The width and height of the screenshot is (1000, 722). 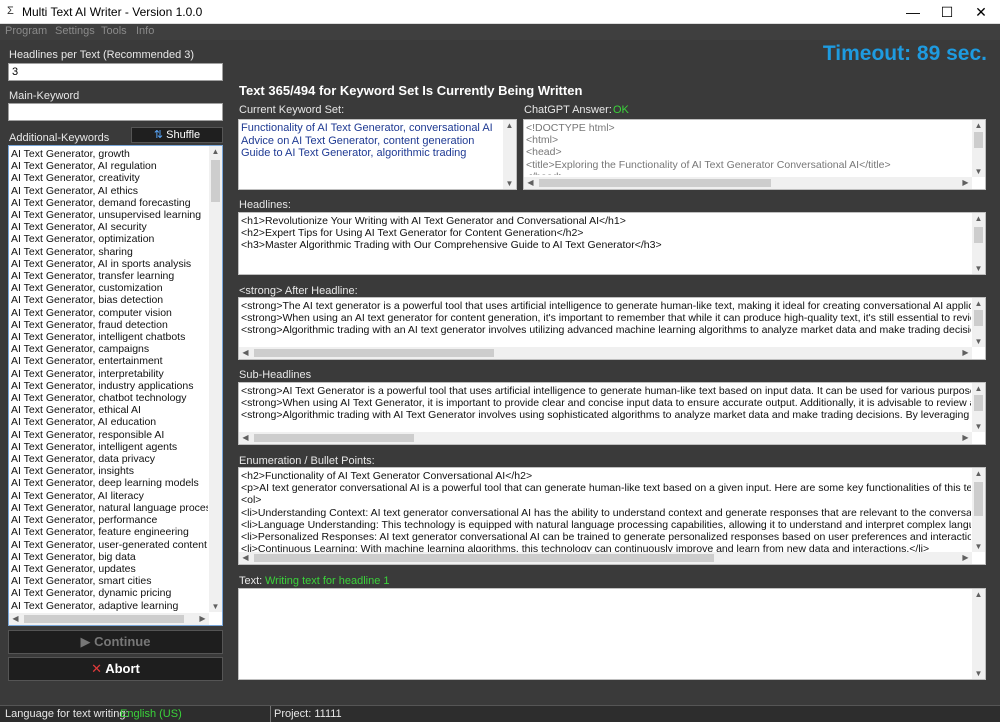 I want to click on keyword-set-scrollbar: ▲ ▼, so click(x=509, y=154).